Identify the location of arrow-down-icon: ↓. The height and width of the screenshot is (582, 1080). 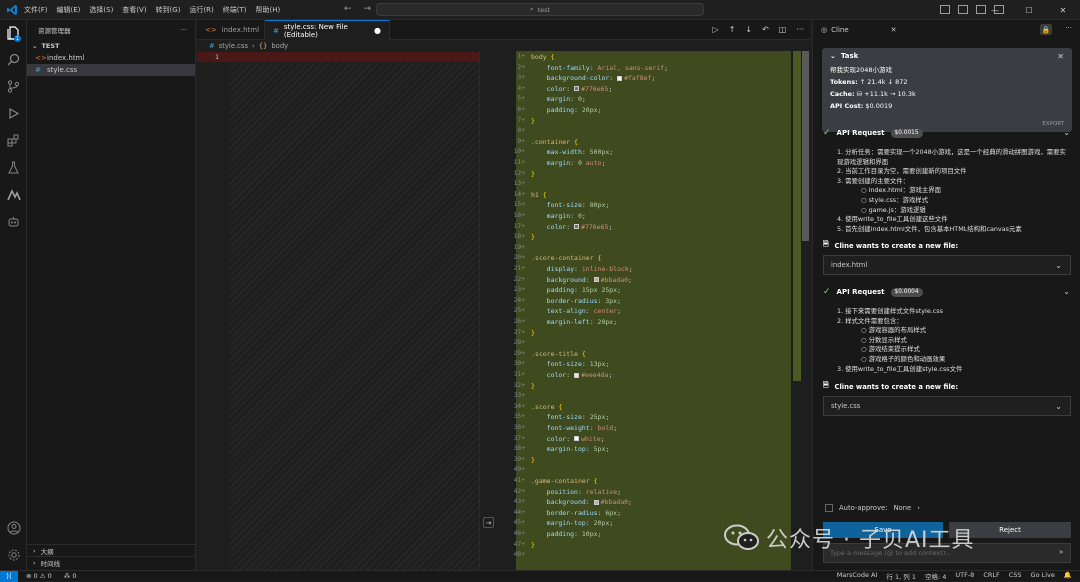
(748, 29).